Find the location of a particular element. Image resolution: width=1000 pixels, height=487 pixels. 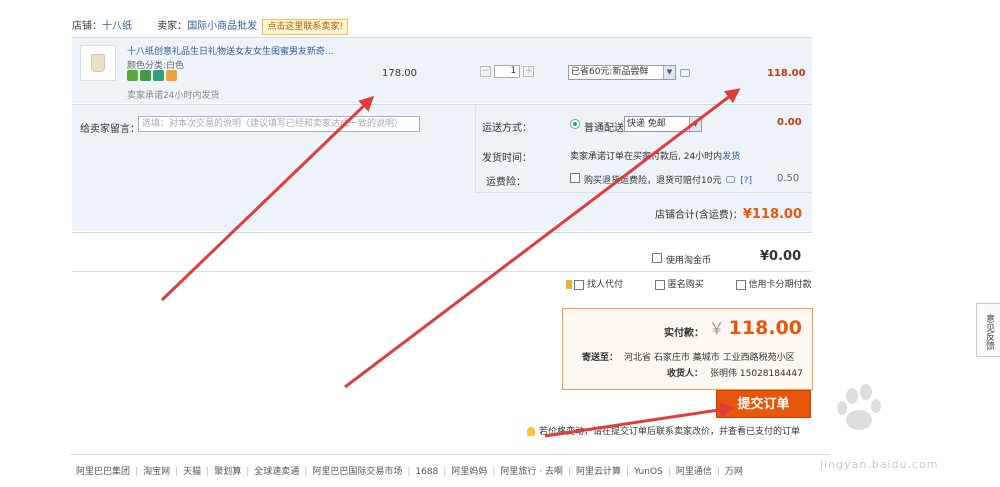

footer-link: 阿里云计算 is located at coordinates (598, 472).